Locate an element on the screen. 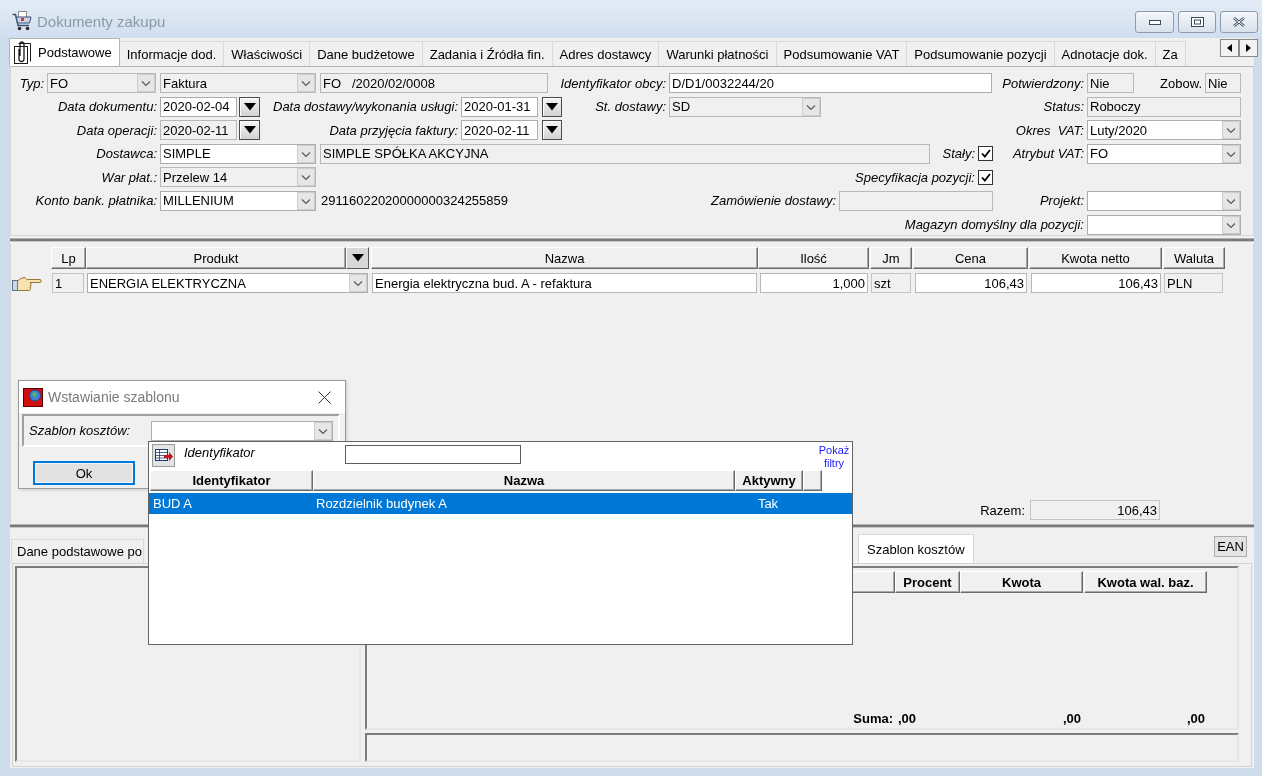 This screenshot has width=1270, height=780. date-field: 2020-01-31 is located at coordinates (499, 106).